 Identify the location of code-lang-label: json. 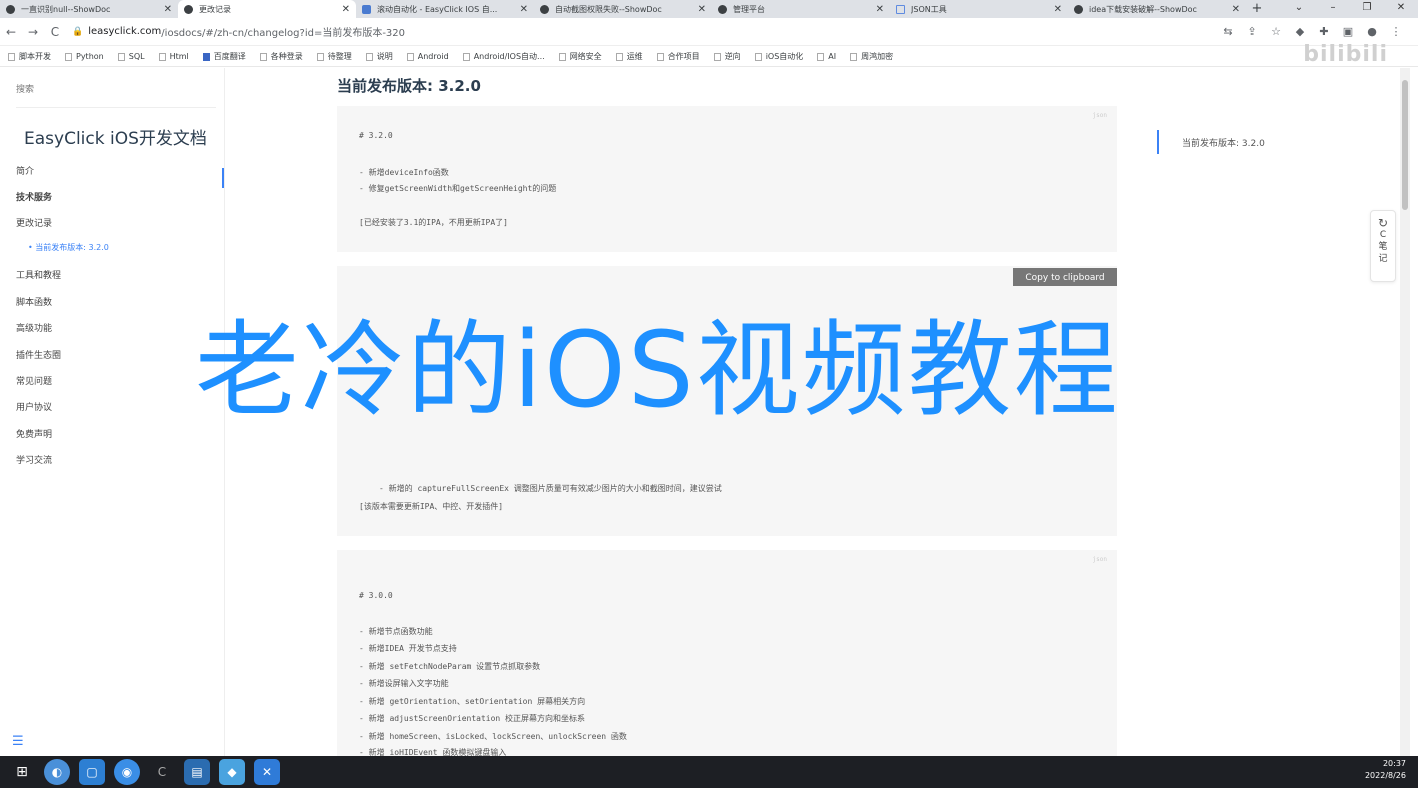
(1099, 559).